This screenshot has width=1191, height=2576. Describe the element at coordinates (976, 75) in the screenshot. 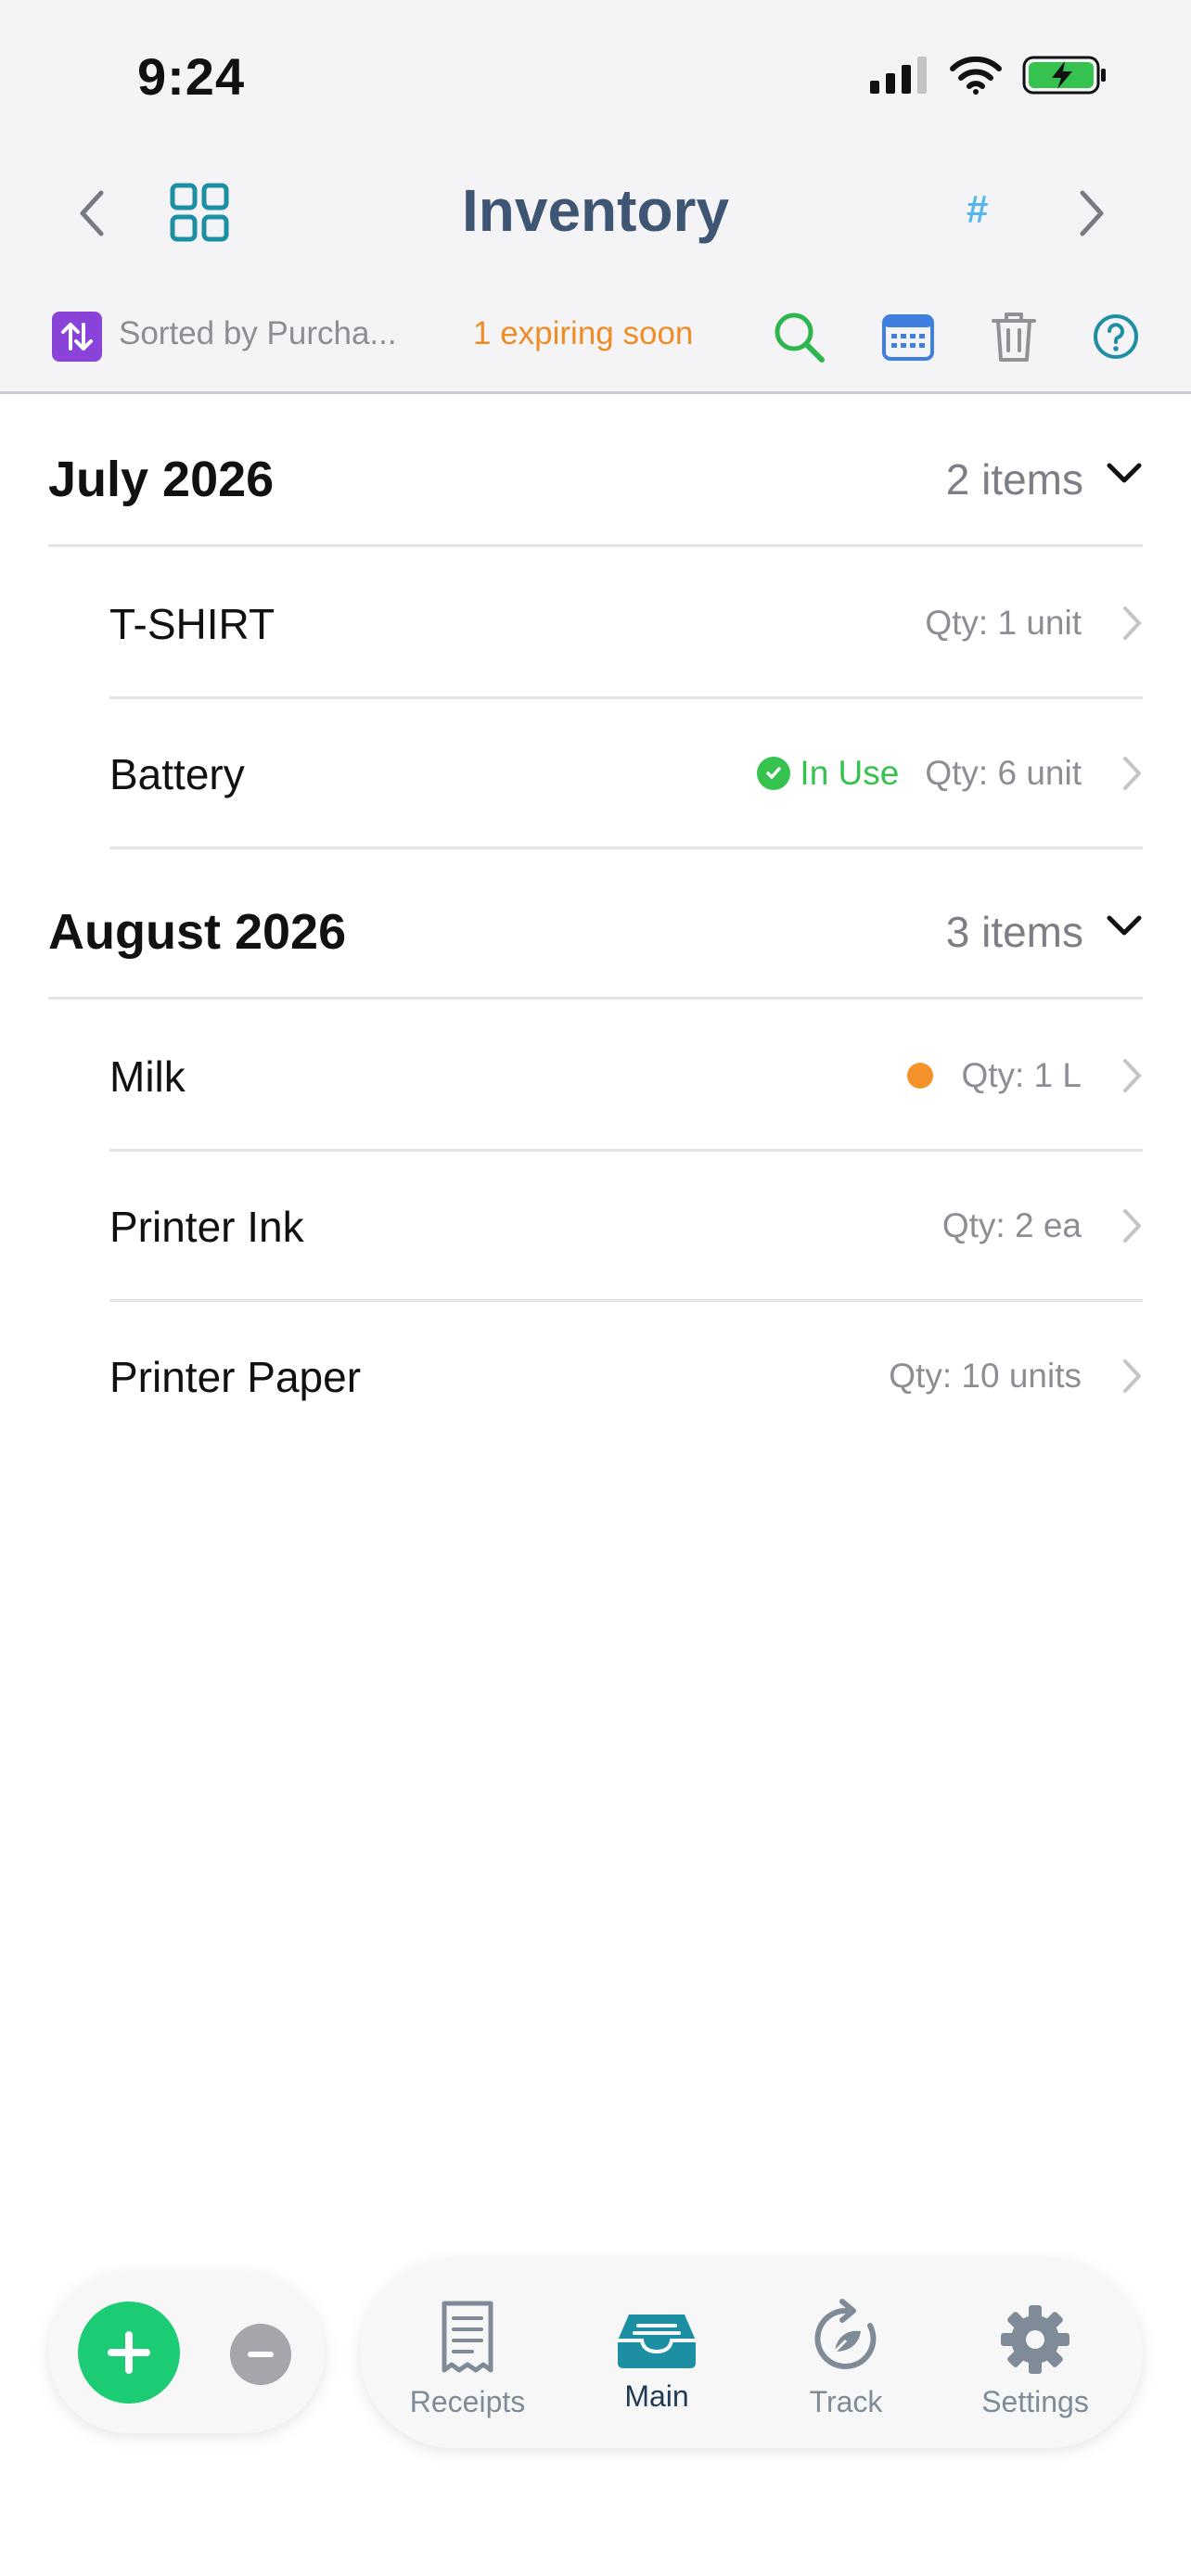

I see `wifi-icon` at that location.